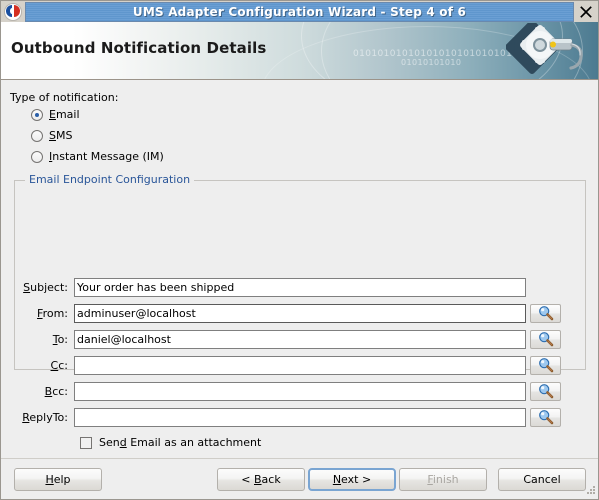 This screenshot has width=599, height=500. I want to click on send-email-as-attachment-label: Send Email as an attachment, so click(180, 442).